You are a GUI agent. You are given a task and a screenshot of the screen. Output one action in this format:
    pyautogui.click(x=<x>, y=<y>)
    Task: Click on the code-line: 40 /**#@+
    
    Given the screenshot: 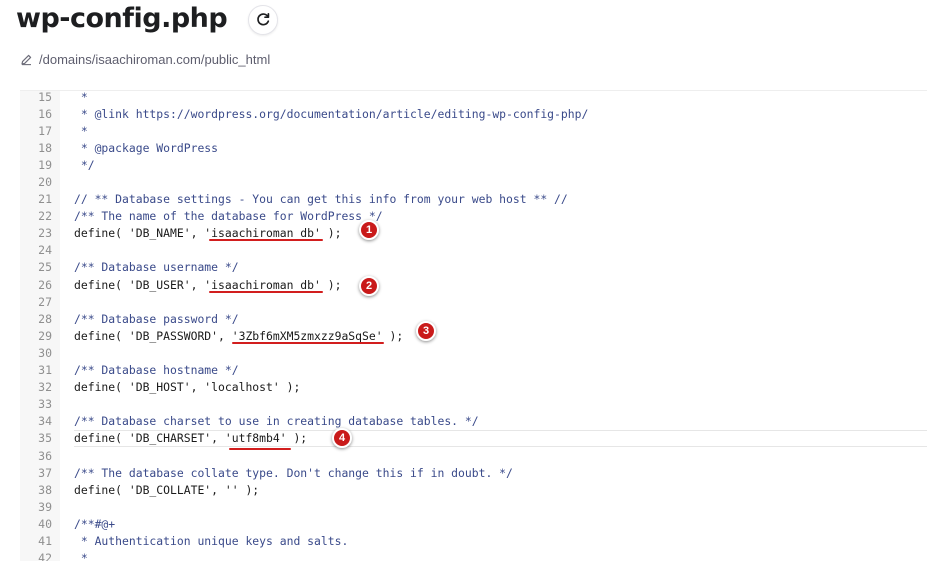 What is the action you would take?
    pyautogui.click(x=473, y=523)
    